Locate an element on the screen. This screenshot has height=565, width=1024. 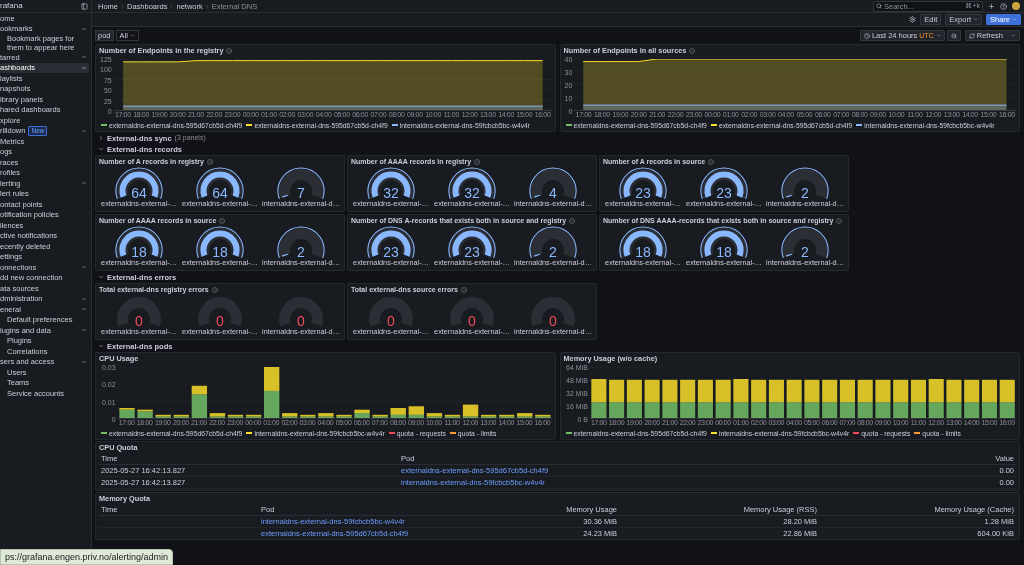
sidebar-title: rafana is located at coordinates (11, 6).